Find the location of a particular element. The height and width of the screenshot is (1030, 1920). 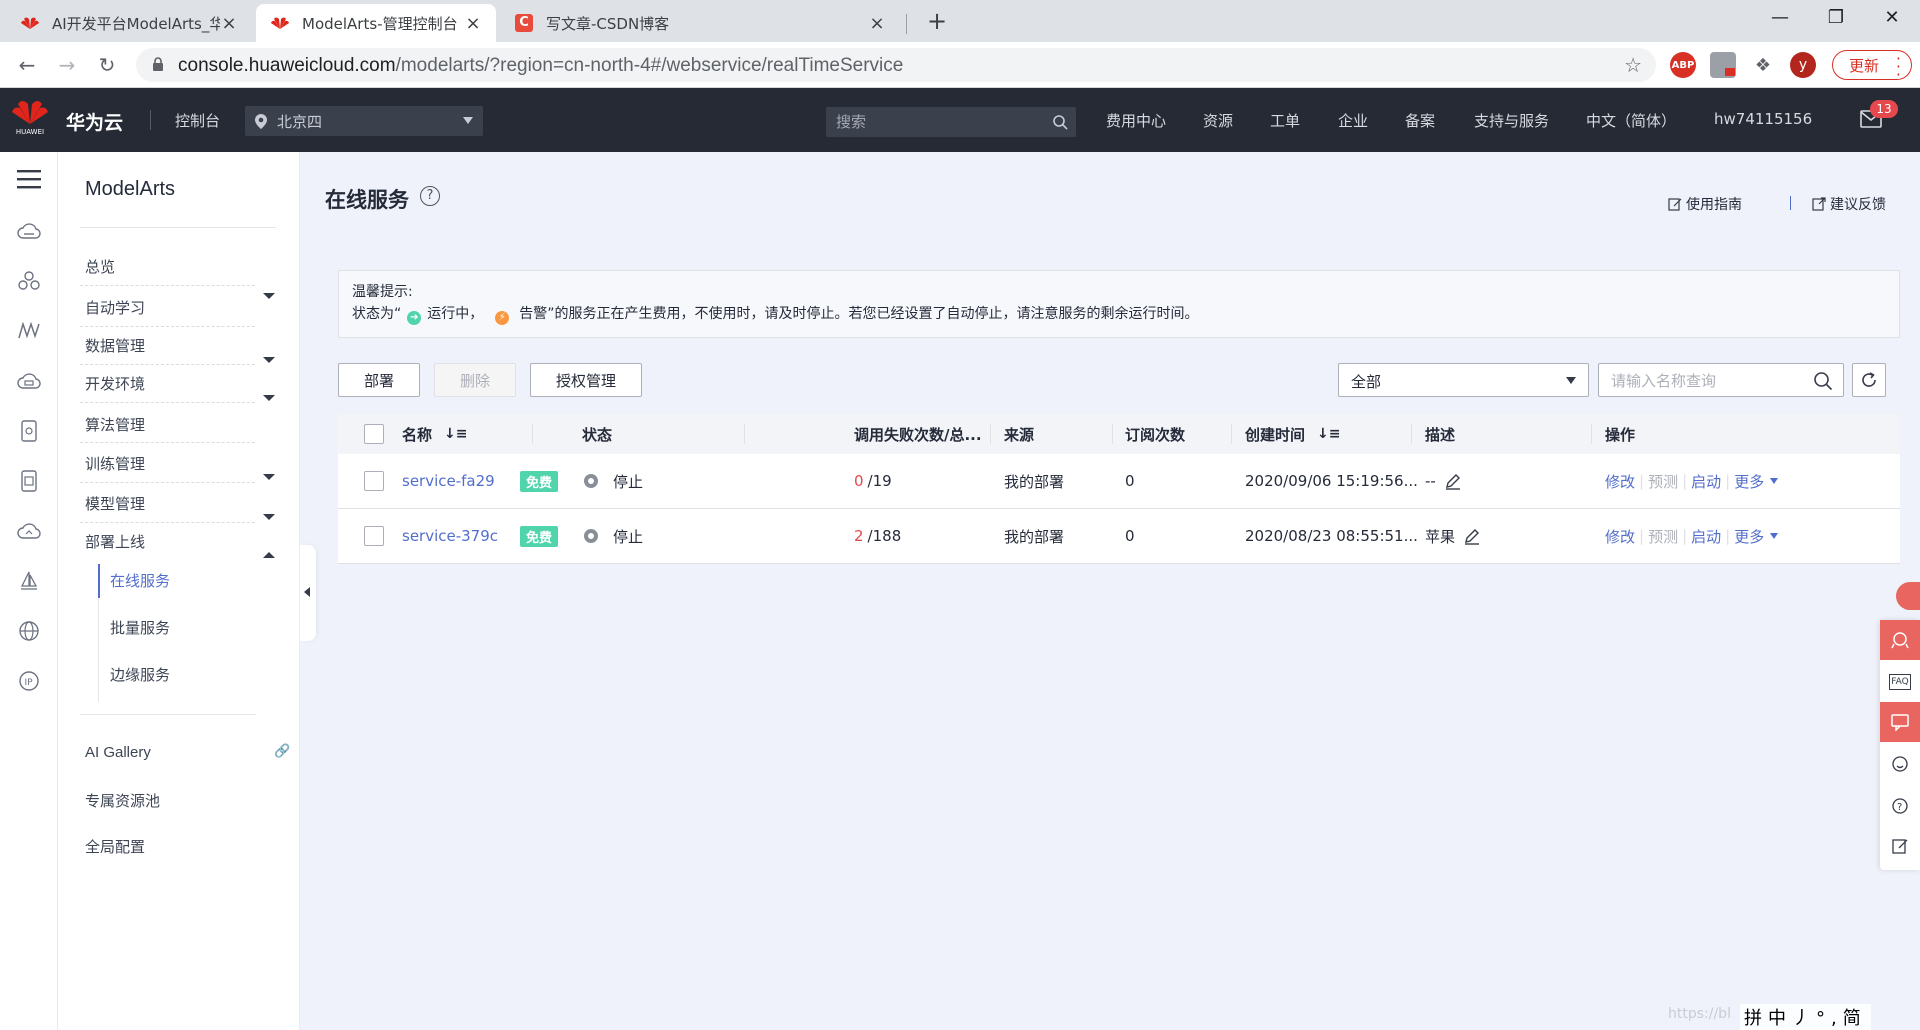

sailboat-icon is located at coordinates (29, 581).